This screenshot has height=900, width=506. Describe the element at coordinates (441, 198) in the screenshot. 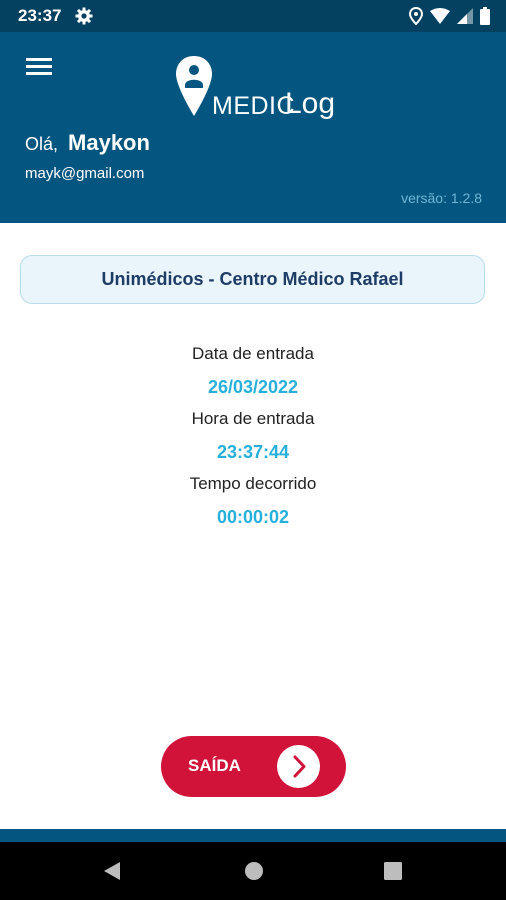

I see `app-version: versão: 1.2.8` at that location.